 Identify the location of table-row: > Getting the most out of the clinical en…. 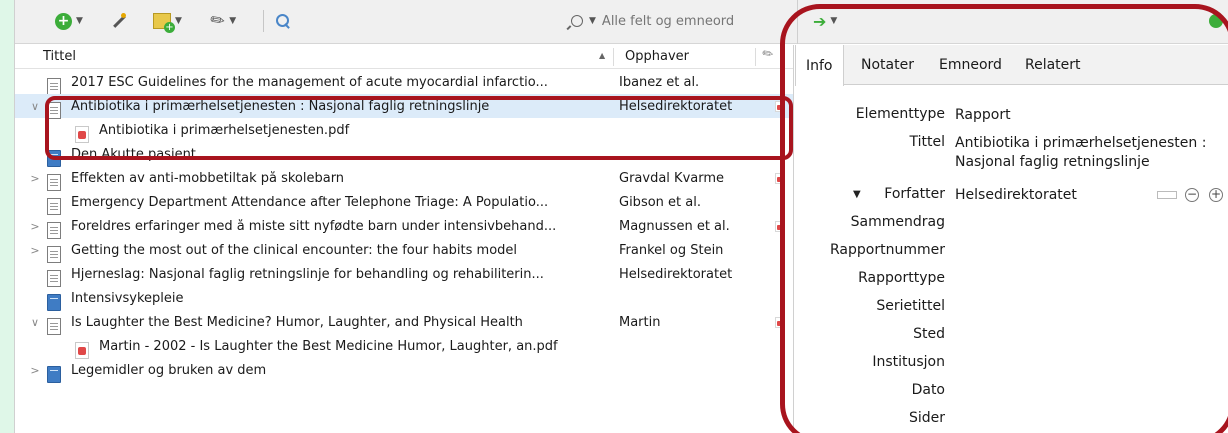
(404, 250).